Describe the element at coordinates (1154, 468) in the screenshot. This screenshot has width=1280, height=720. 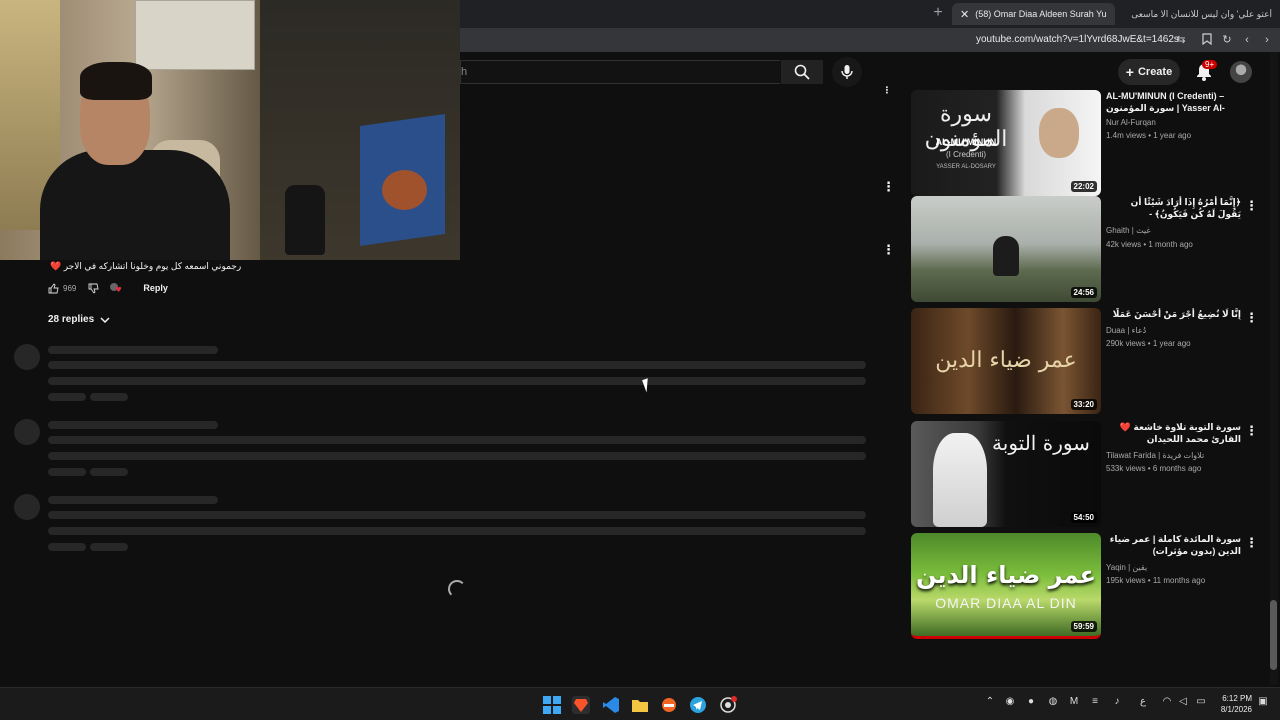
I see `video-meta: 533k views • 6 months ago` at that location.